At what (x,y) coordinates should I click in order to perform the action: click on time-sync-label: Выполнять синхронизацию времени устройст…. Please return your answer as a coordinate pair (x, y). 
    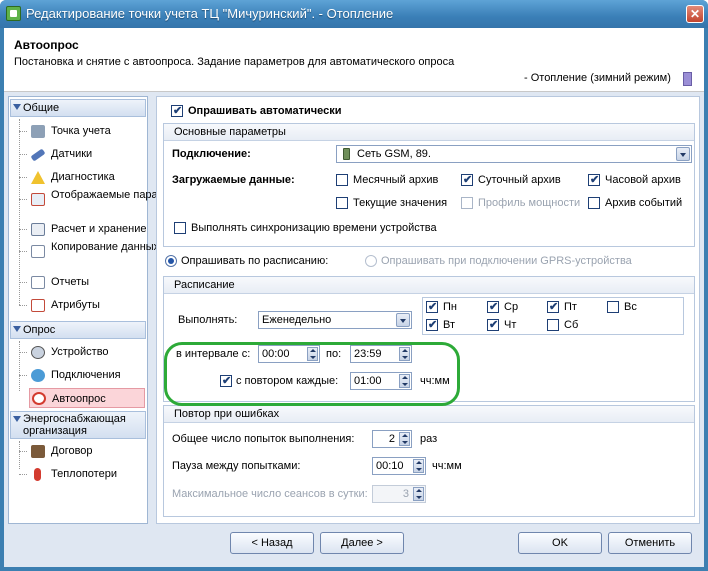
    Looking at the image, I should click on (314, 228).